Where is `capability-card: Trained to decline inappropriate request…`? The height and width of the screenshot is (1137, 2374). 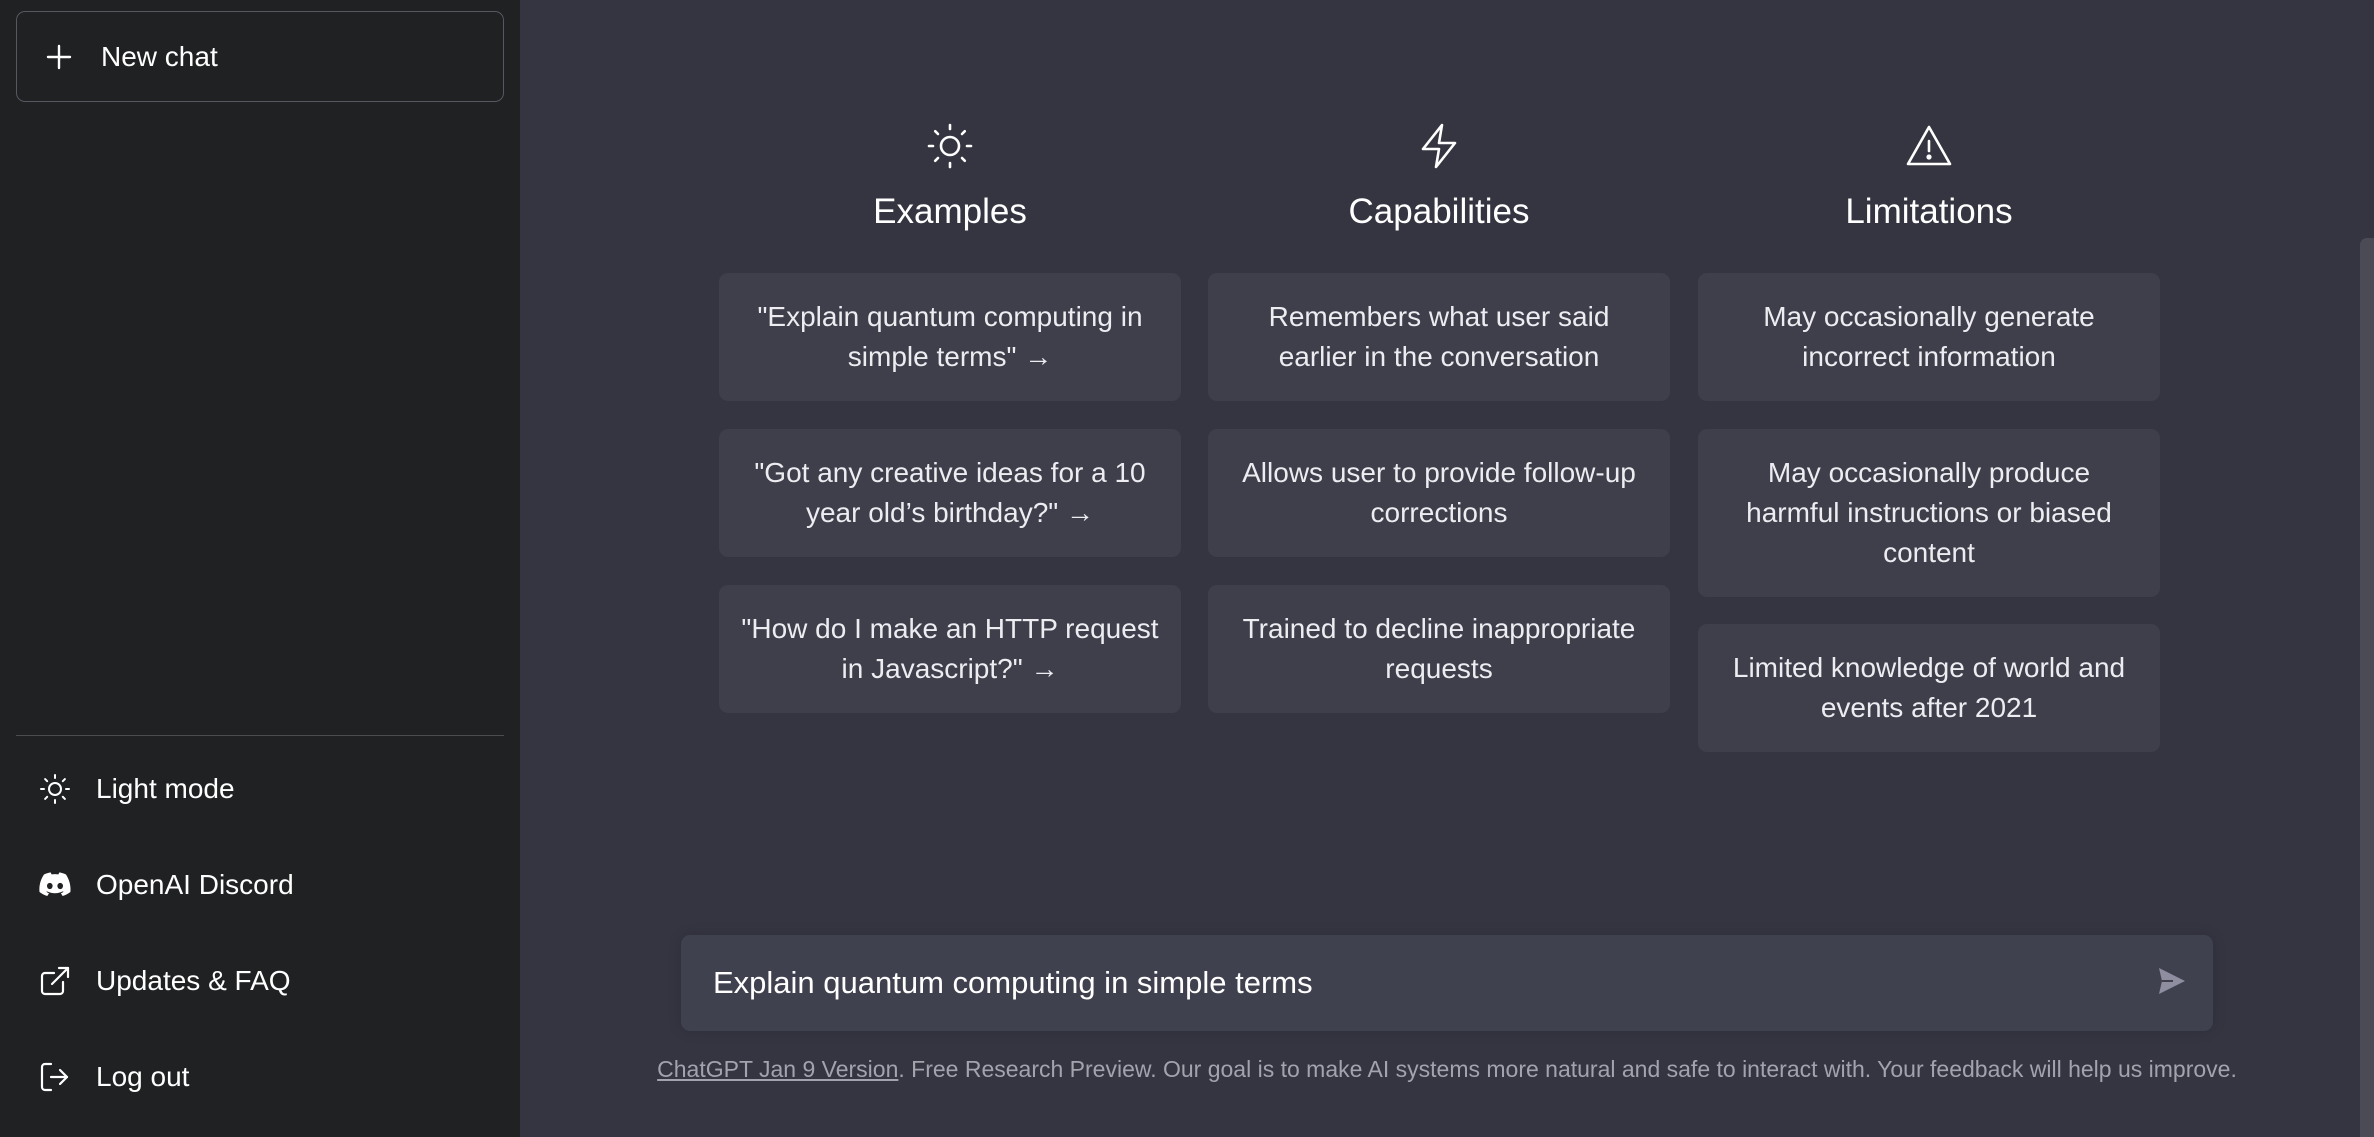
capability-card: Trained to decline inappropriate request… is located at coordinates (1439, 649).